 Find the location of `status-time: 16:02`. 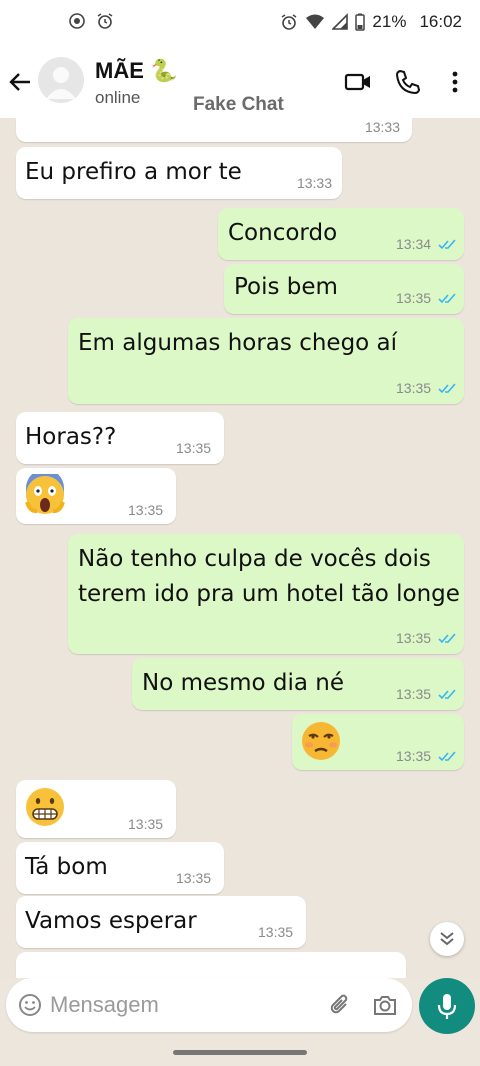

status-time: 16:02 is located at coordinates (440, 21).